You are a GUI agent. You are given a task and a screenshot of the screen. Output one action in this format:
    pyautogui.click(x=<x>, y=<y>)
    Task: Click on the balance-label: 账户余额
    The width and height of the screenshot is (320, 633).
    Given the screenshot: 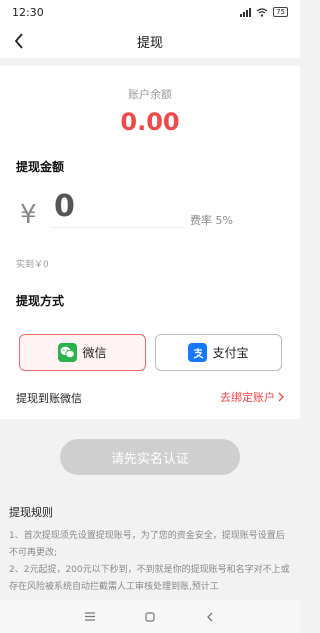 What is the action you would take?
    pyautogui.click(x=150, y=94)
    